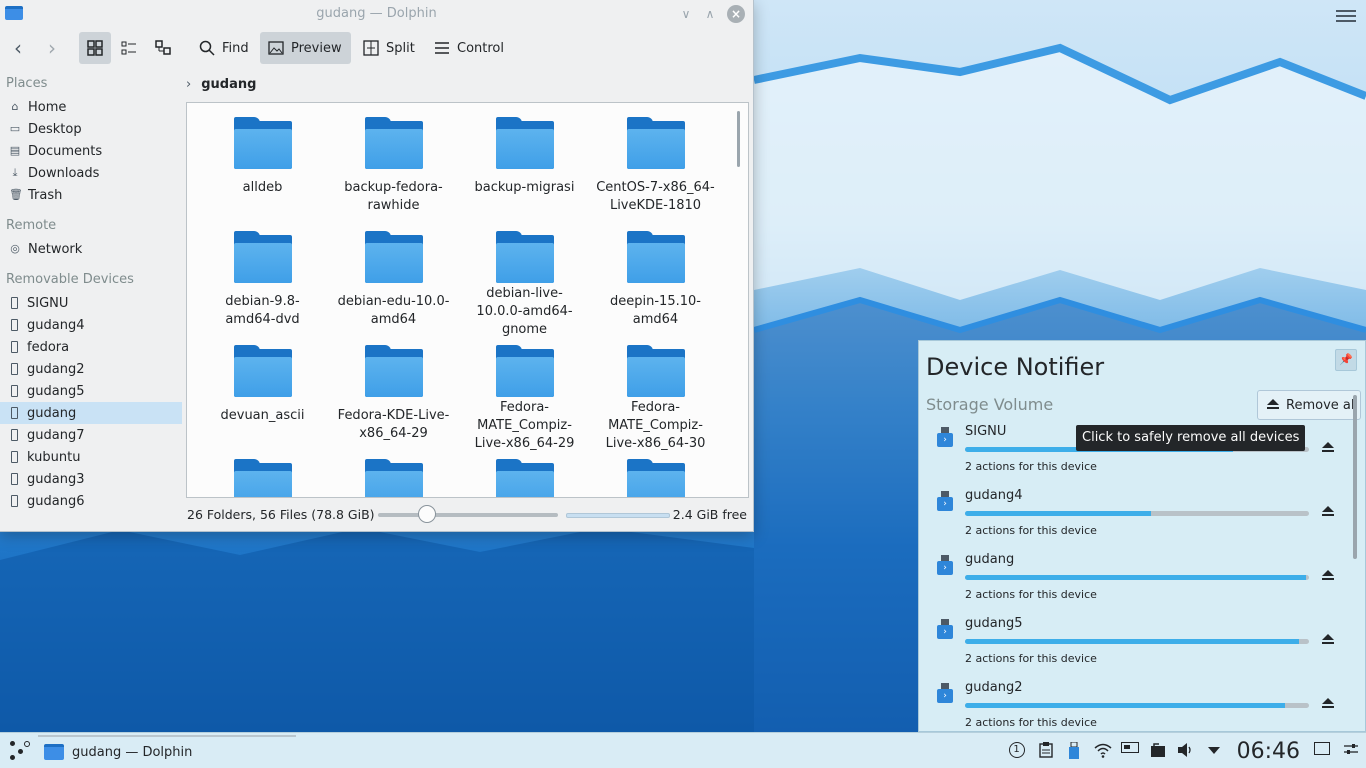 Image resolution: width=1366 pixels, height=768 pixels. What do you see at coordinates (469, 48) in the screenshot?
I see `control-button: Control` at bounding box center [469, 48].